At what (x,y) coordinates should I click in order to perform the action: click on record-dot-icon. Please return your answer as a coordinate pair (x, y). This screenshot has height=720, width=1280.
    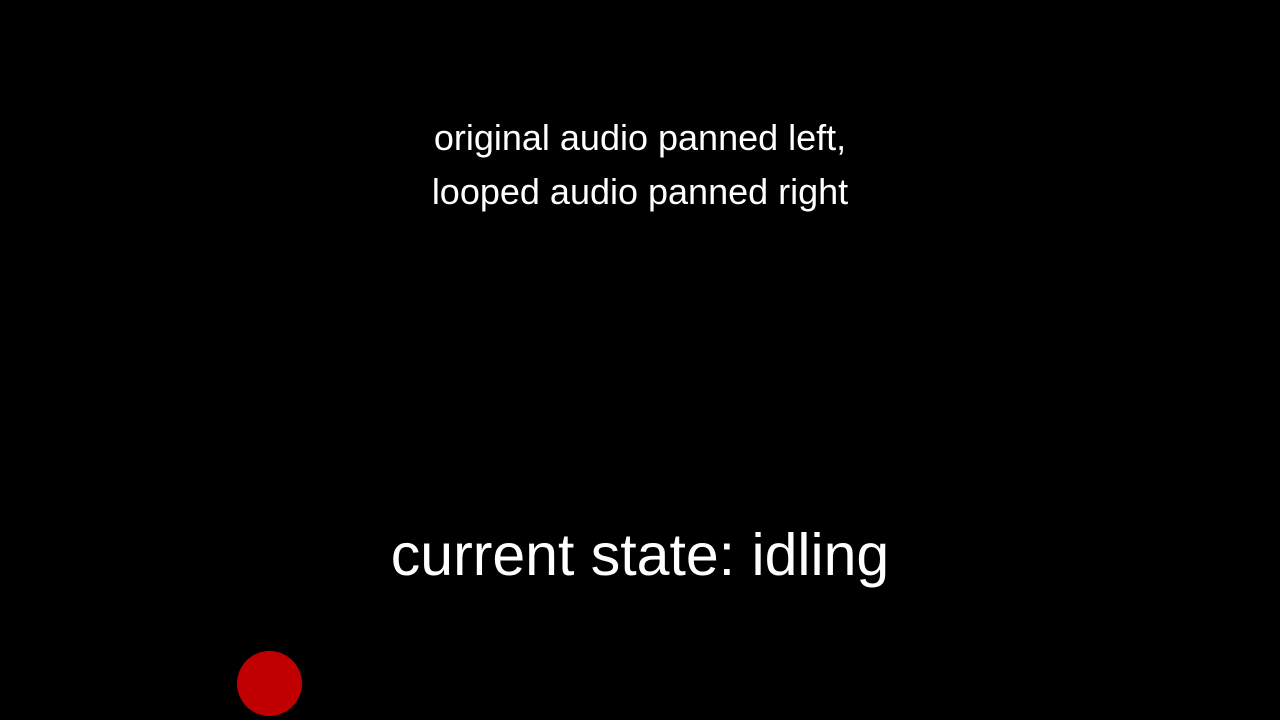
    Looking at the image, I should click on (269, 683).